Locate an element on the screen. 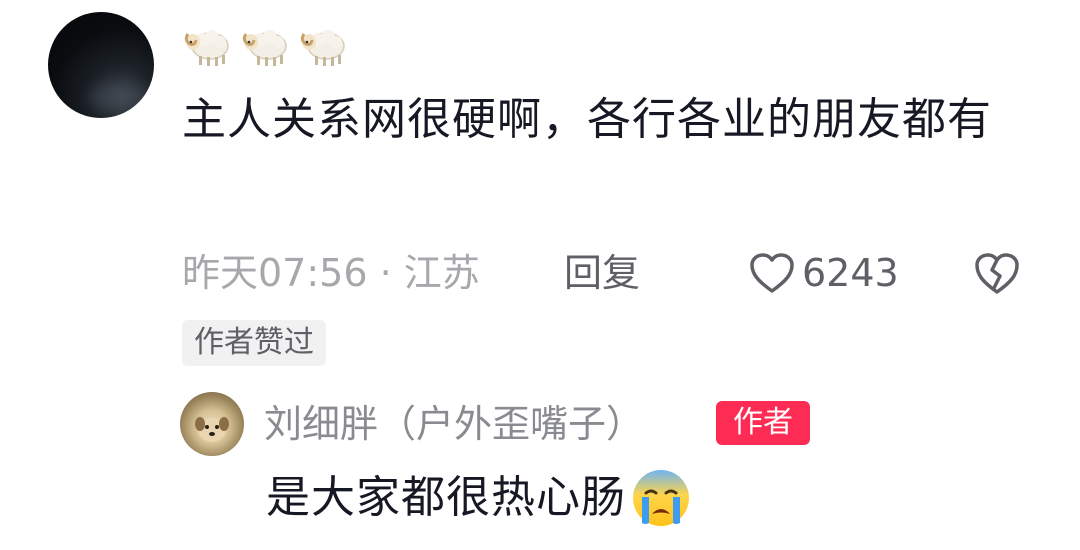  reply-author-name: 刘细胖（户外歪嘴子） is located at coordinates (454, 424).